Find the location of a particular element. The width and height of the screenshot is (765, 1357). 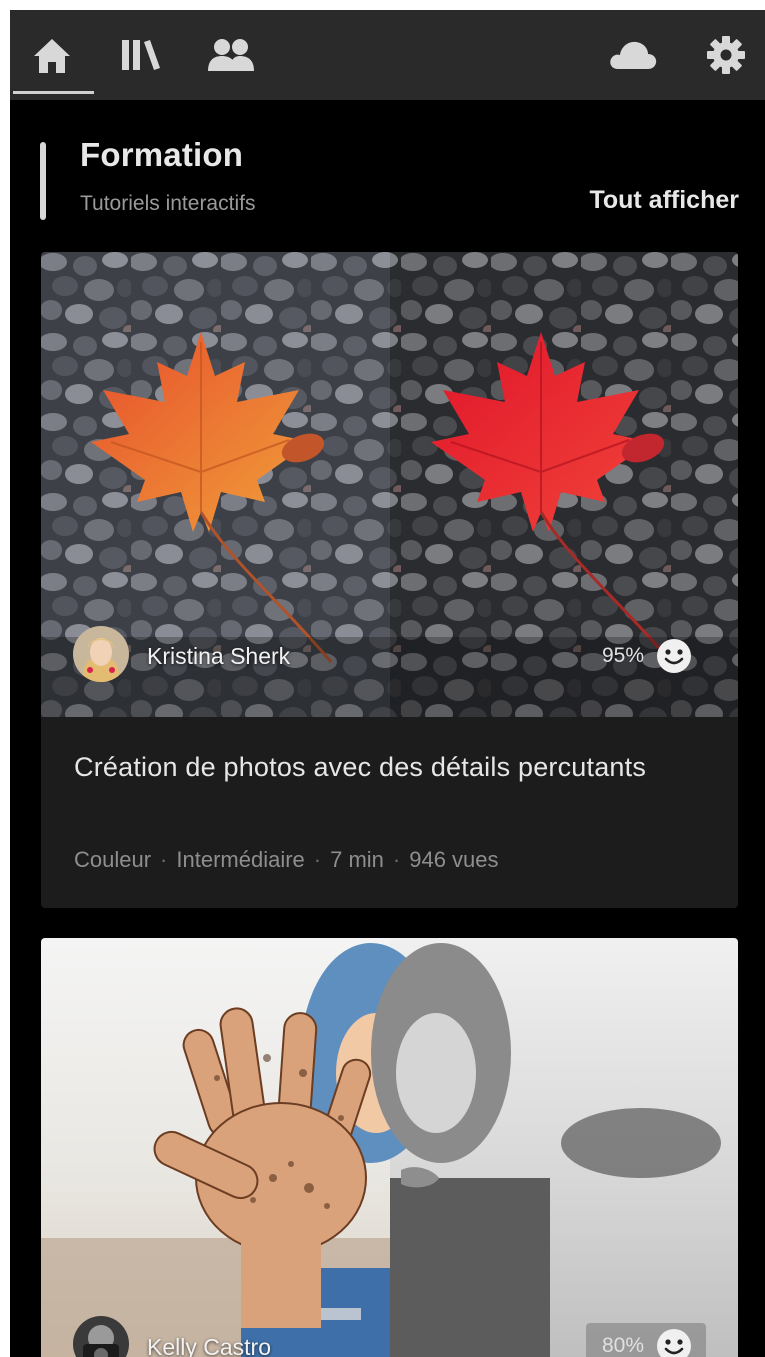

section-title: Formation is located at coordinates (162, 154).